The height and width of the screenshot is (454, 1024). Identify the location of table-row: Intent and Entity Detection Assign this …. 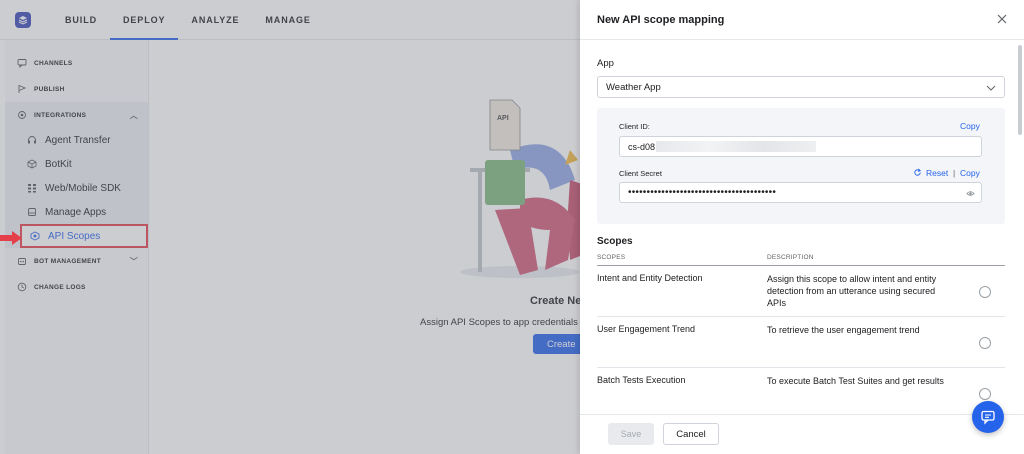
(801, 291).